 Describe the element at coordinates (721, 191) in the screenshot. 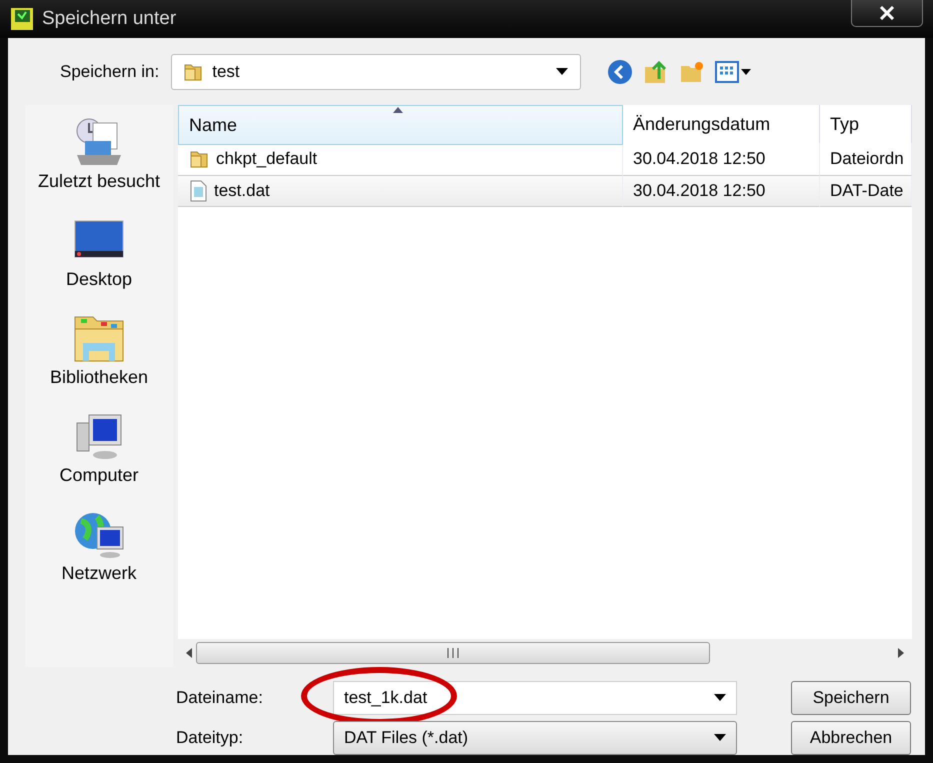

I see `date-cell: 30.04.2018 12:50` at that location.